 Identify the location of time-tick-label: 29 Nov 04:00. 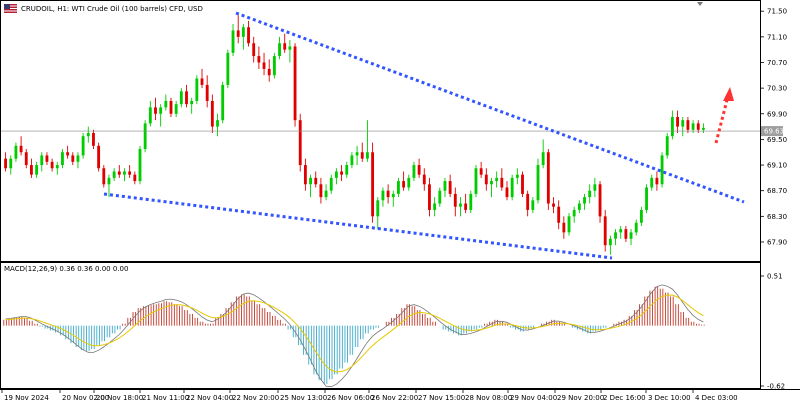
(533, 398).